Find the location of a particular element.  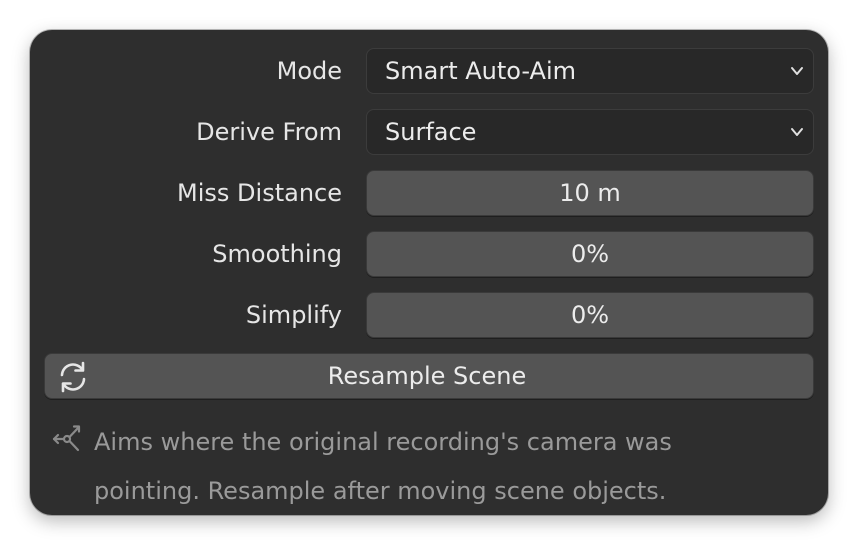

mode-row: Mode Smart Auto-Aim is located at coordinates (429, 71).